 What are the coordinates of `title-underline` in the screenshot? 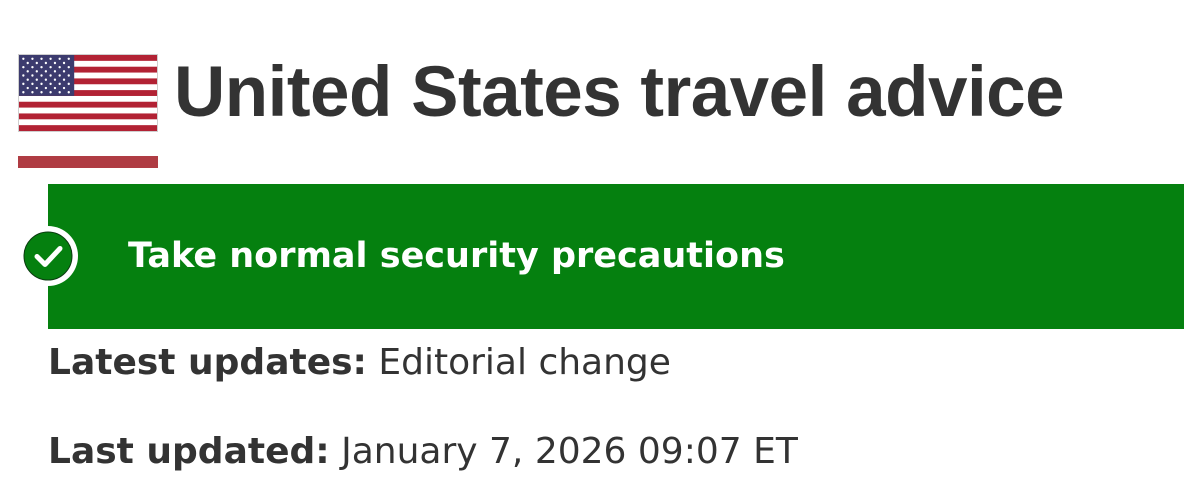 It's located at (88, 162).